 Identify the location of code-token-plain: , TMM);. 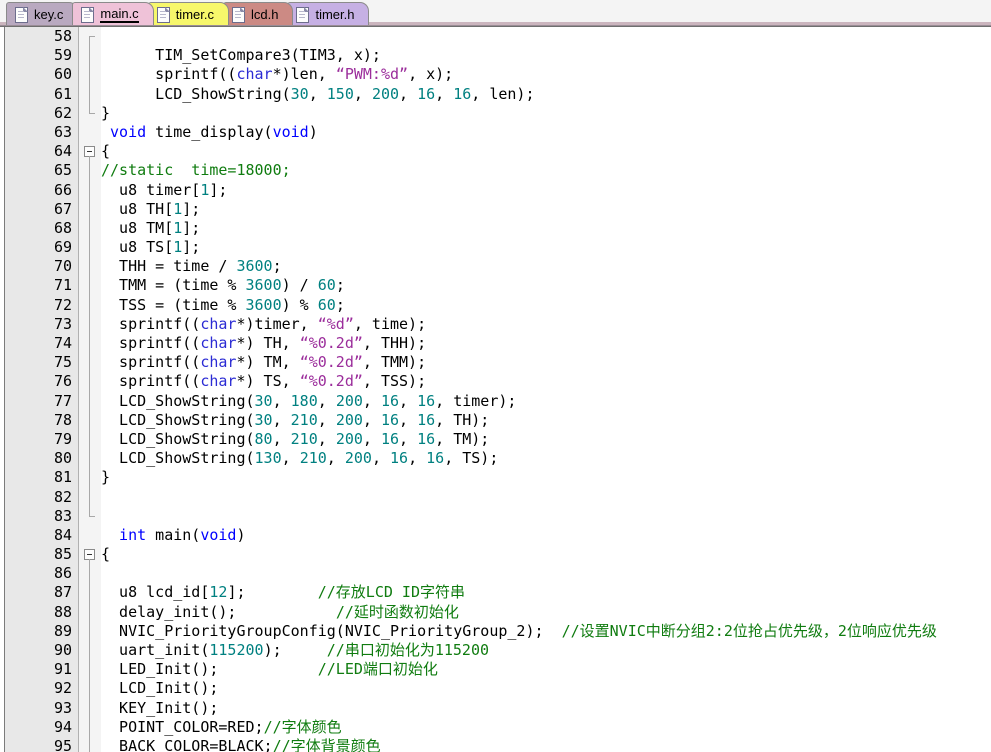
(394, 362).